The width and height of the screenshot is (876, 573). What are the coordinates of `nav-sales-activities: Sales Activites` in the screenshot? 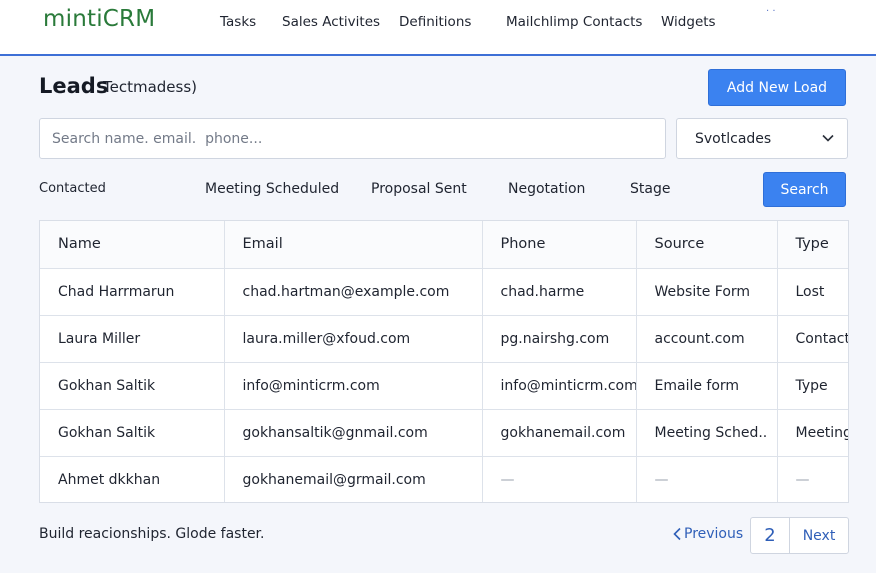 It's located at (331, 22).